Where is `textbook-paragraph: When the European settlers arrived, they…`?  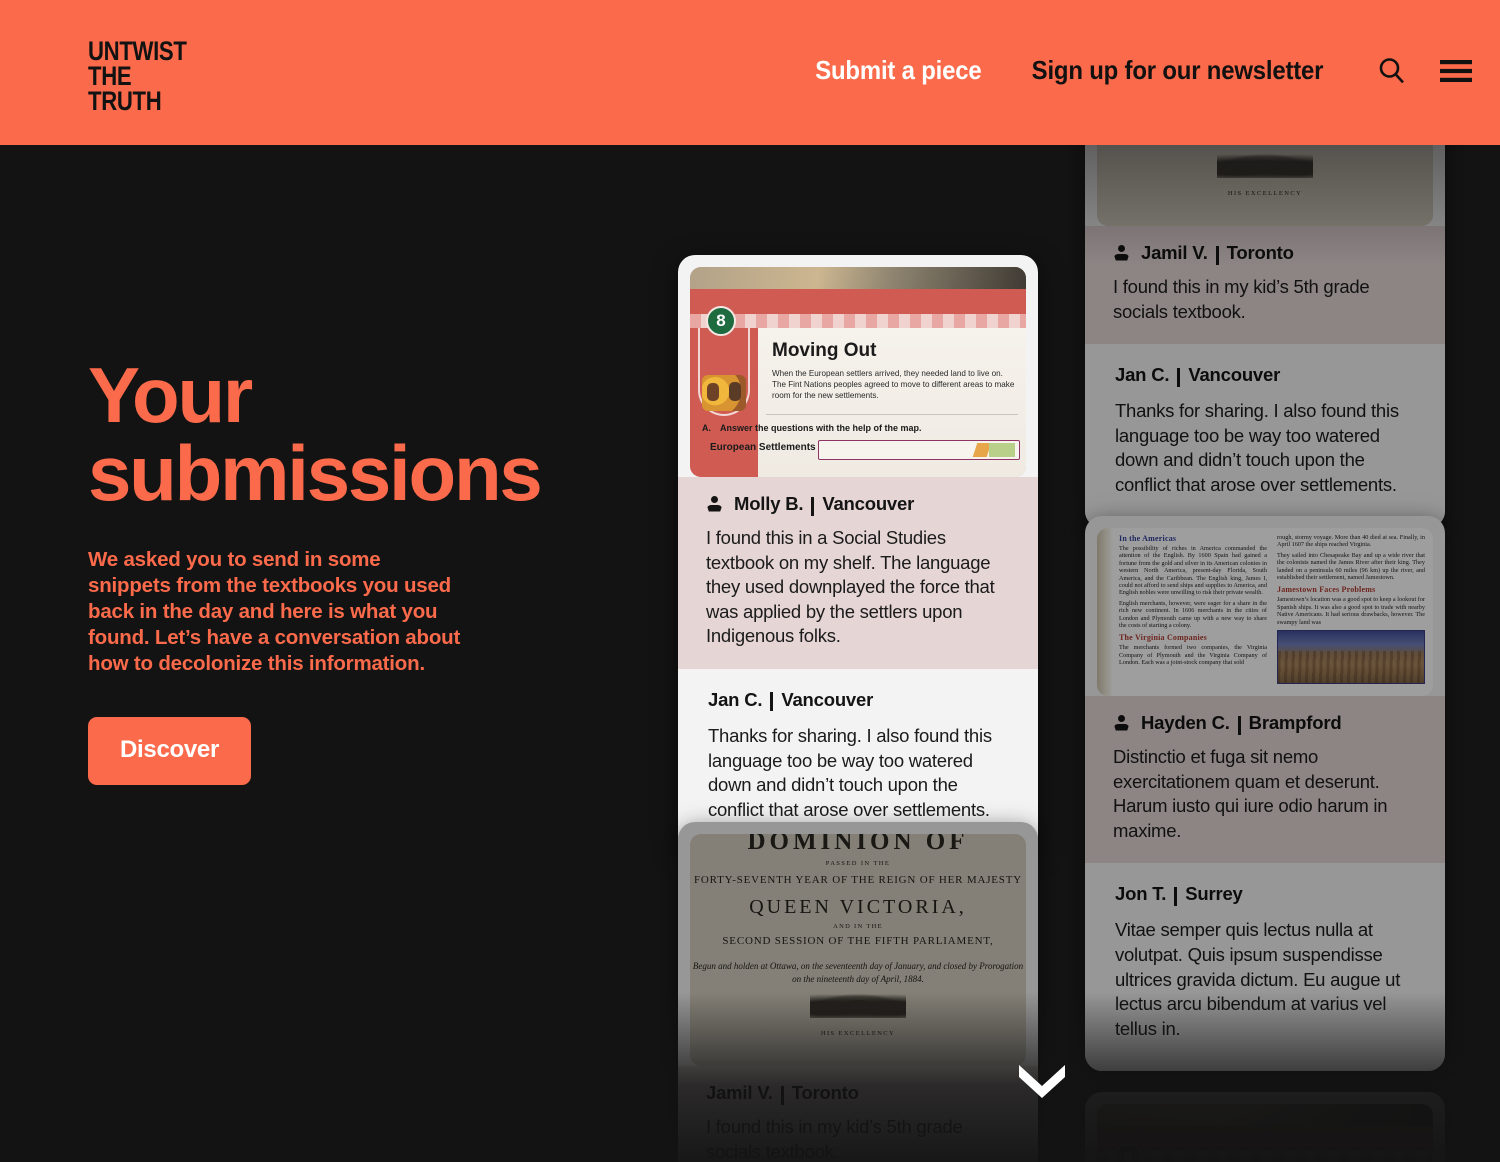
textbook-paragraph: When the European settlers arrived, they… is located at coordinates (893, 384).